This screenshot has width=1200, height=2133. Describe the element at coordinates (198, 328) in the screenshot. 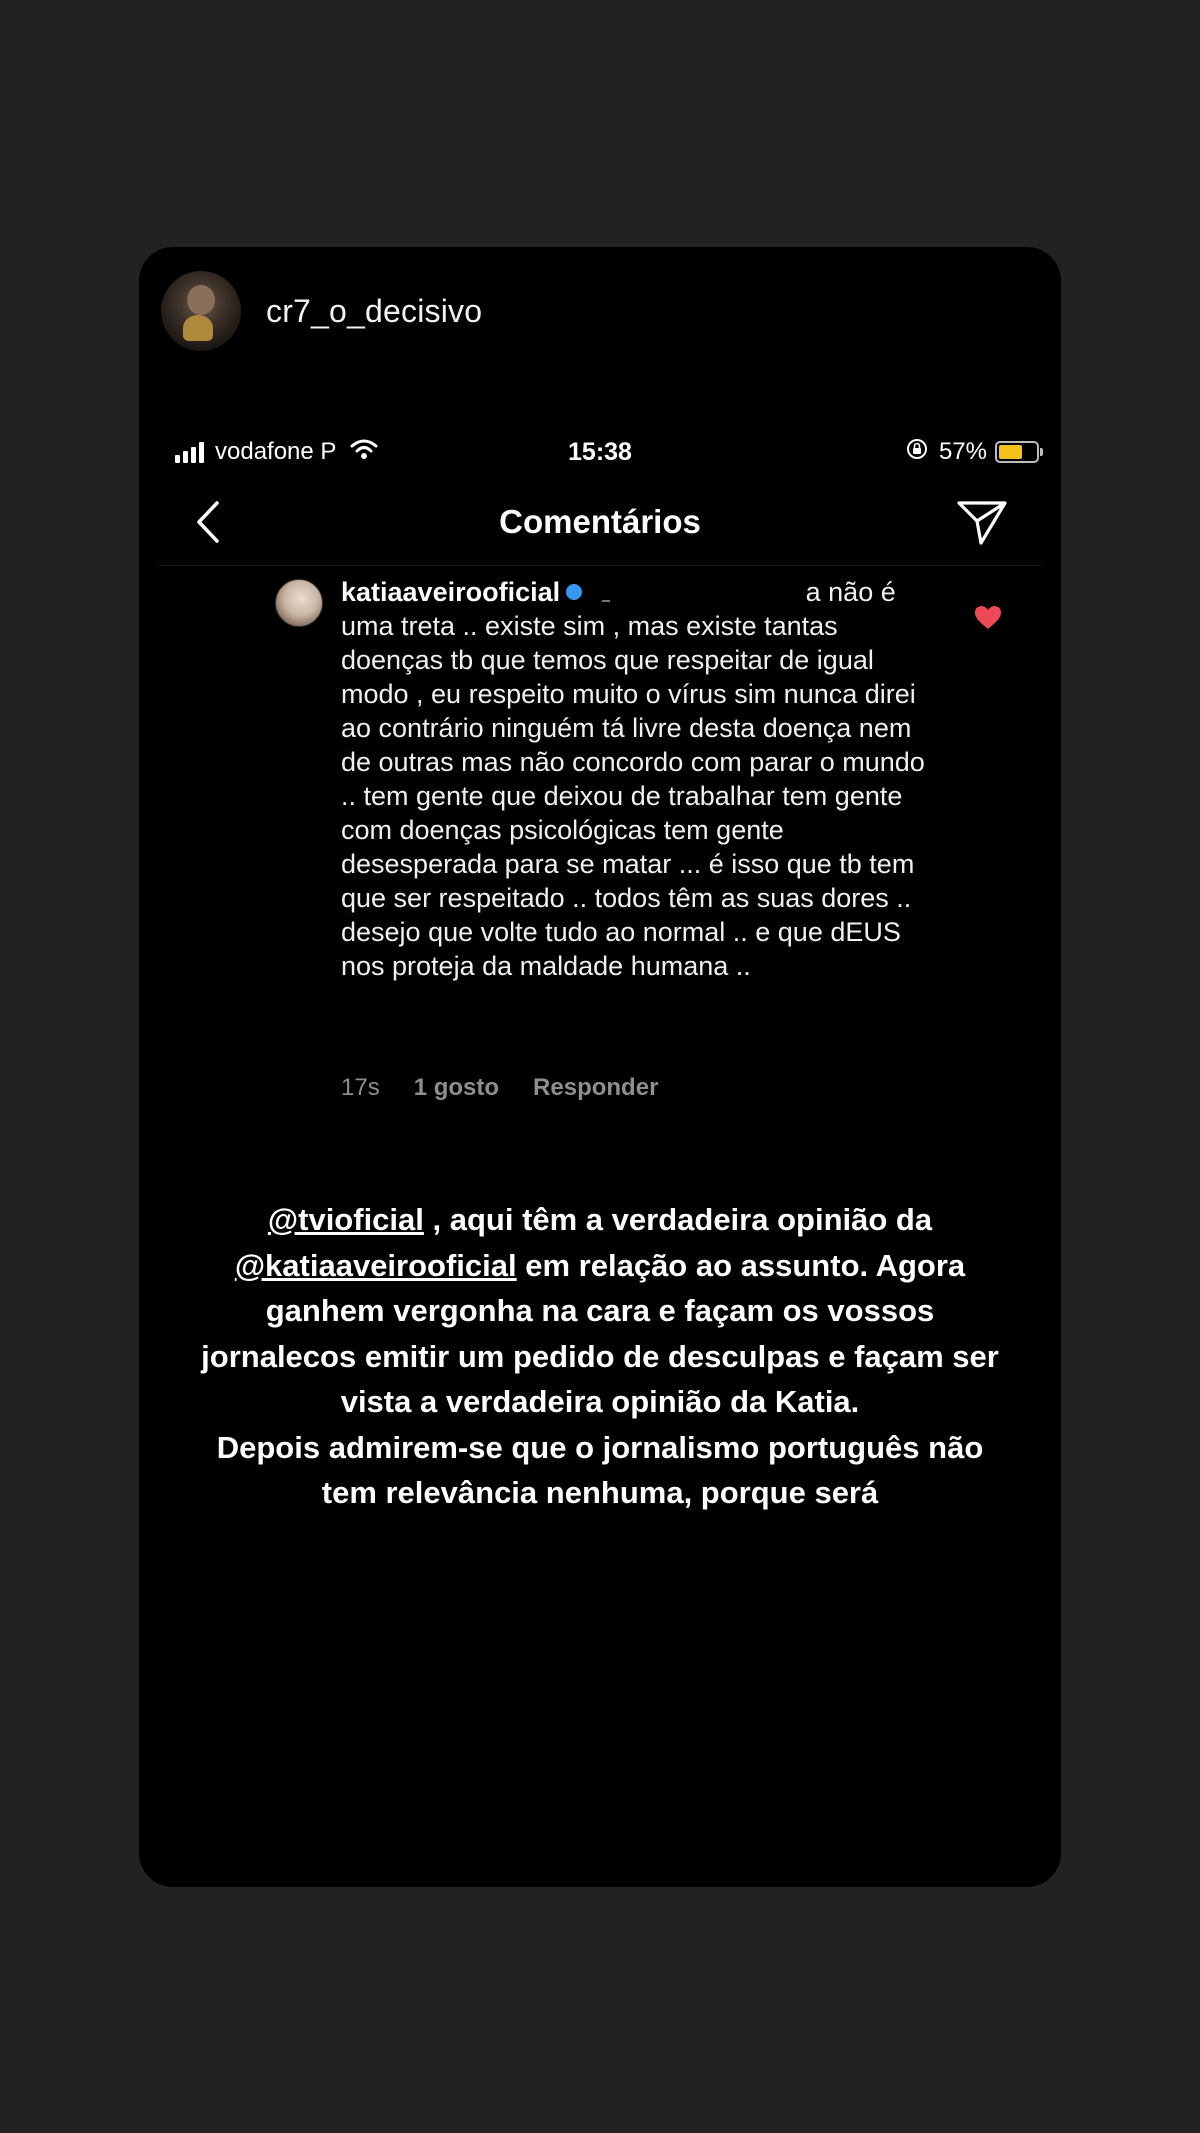

I see `avatar-trophy` at that location.